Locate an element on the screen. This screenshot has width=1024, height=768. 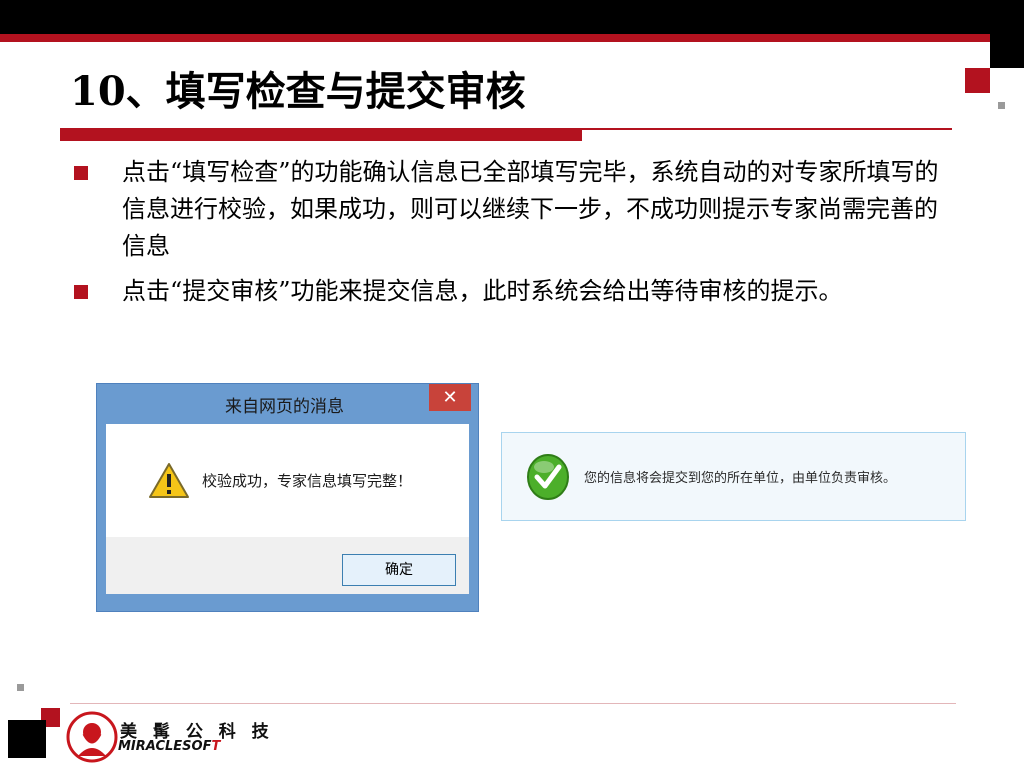
submit-notice: 您的信息将会提交到您的所在单位，由单位负责审核。 is located at coordinates (733, 476).